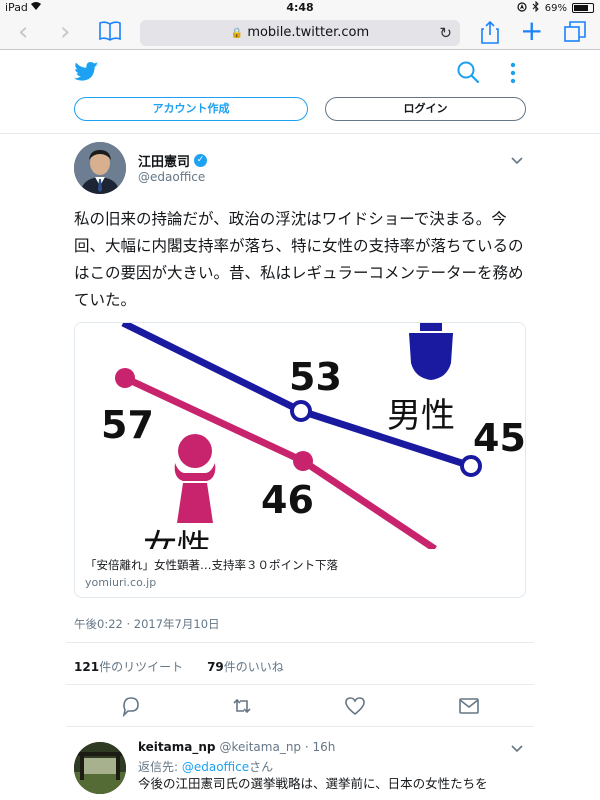 The image size is (600, 800). I want to click on label-46: 46, so click(287, 500).